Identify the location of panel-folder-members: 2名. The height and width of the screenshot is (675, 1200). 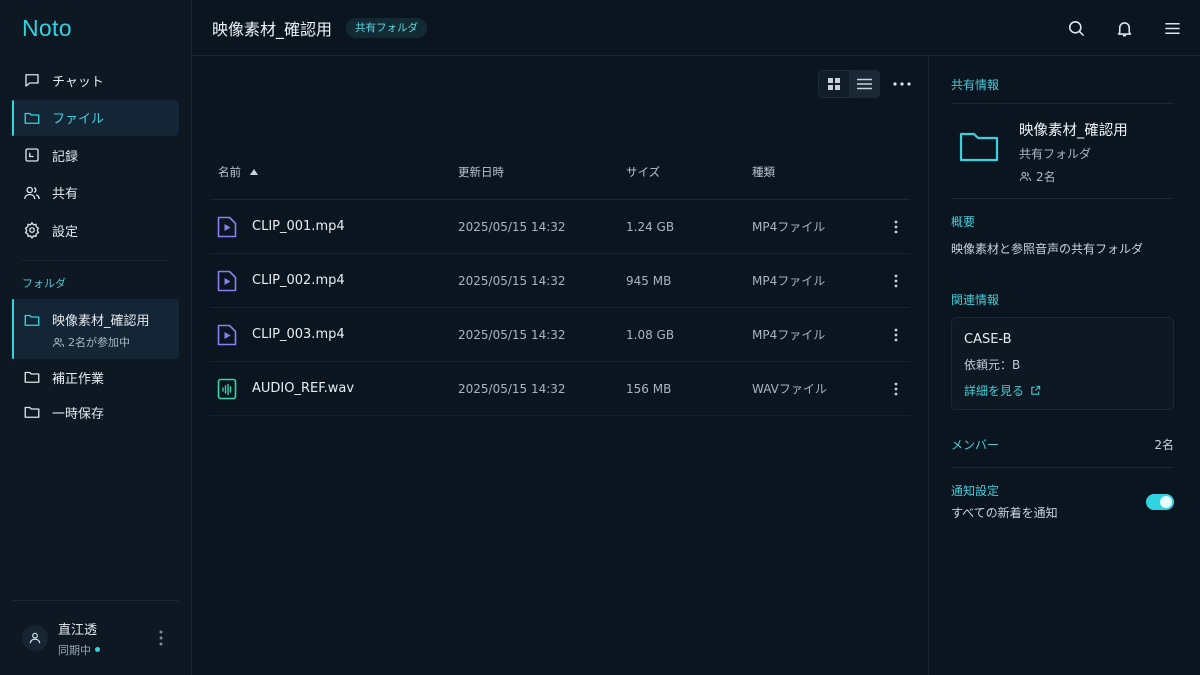
(1073, 176).